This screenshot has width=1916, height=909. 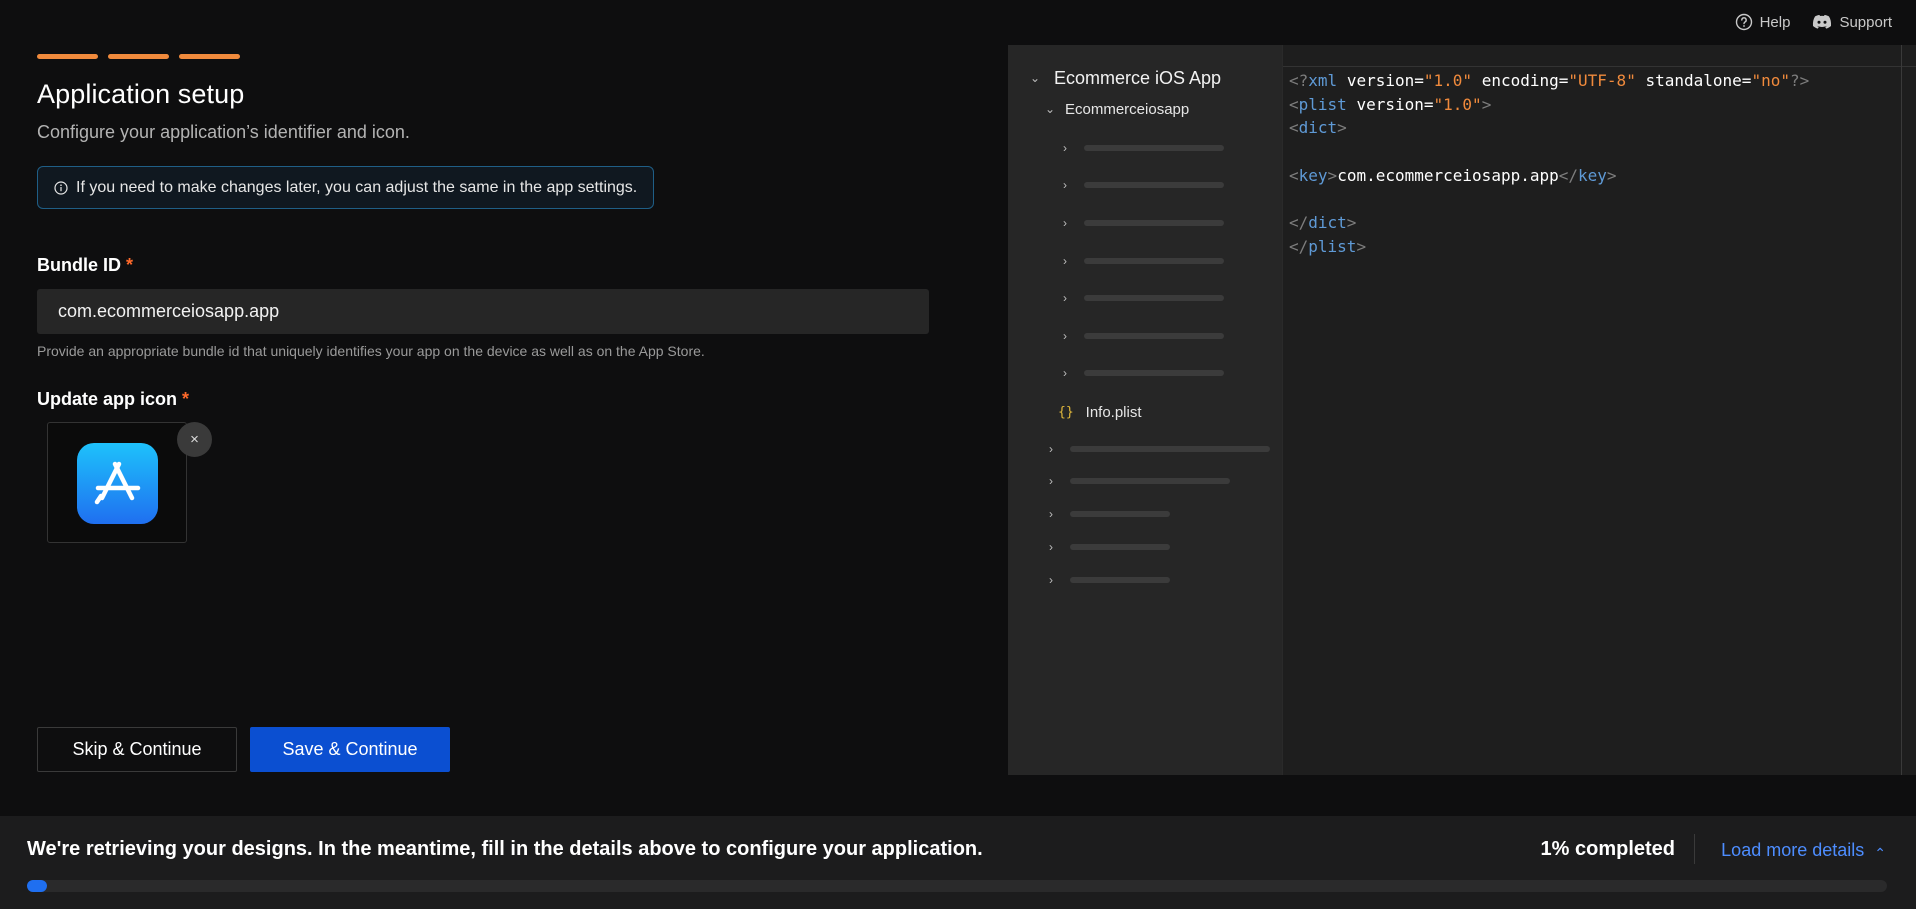 What do you see at coordinates (1865, 22) in the screenshot?
I see `support-label: Support` at bounding box center [1865, 22].